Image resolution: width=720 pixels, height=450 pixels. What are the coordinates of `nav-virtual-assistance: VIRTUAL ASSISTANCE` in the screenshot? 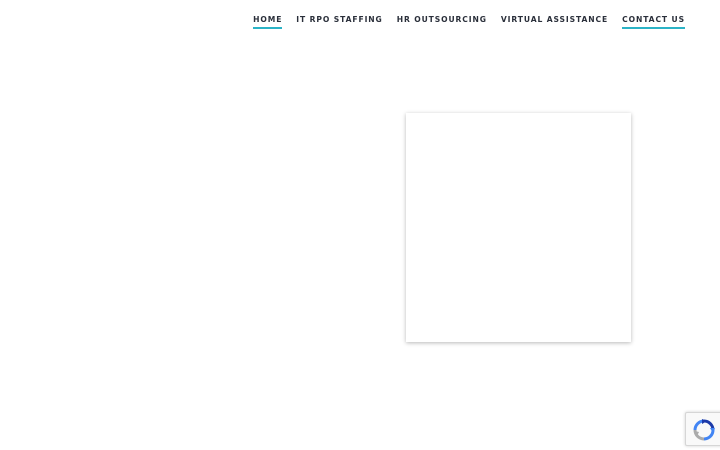 It's located at (554, 21).